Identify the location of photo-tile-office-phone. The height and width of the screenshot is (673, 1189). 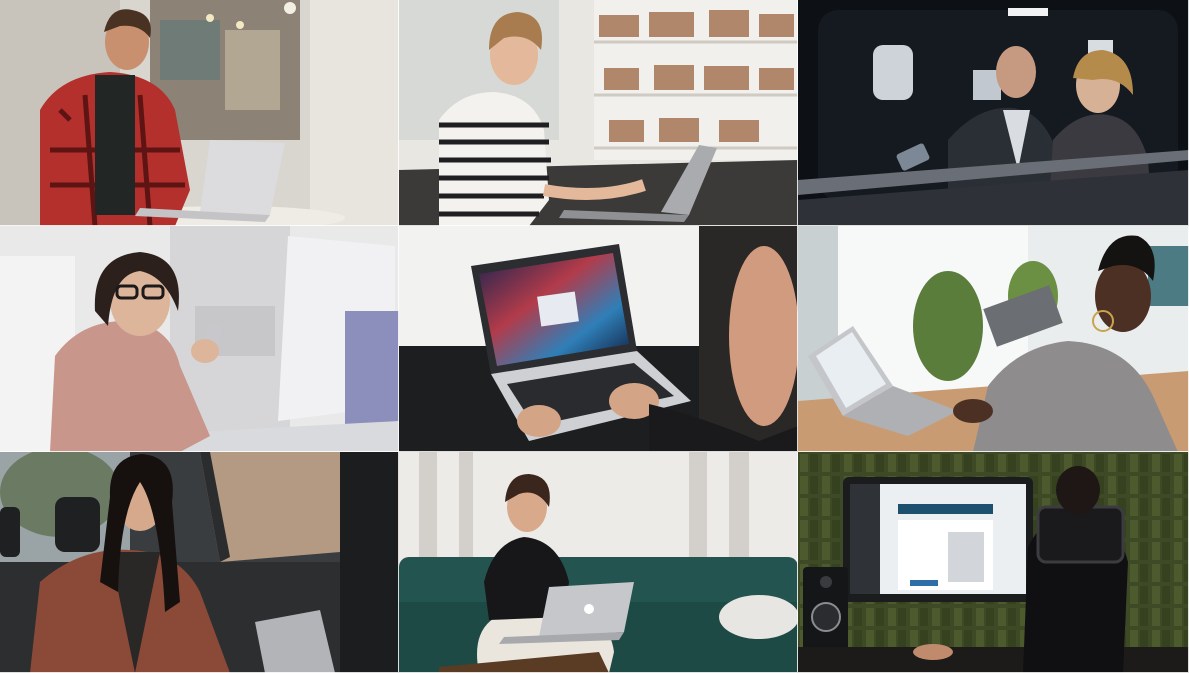
(199, 339).